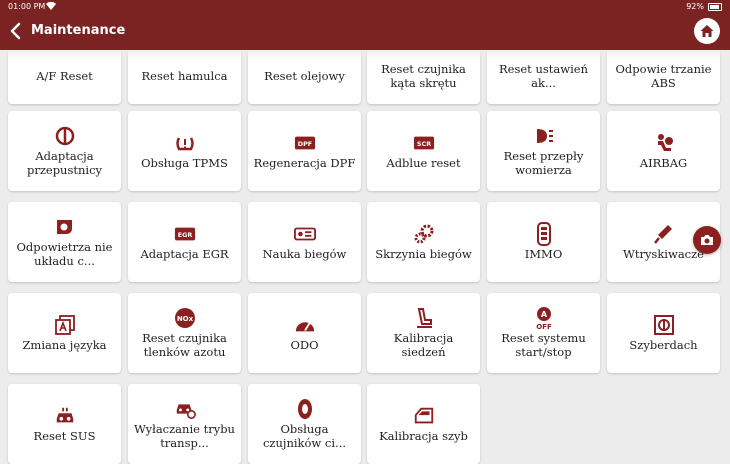 The width and height of the screenshot is (730, 464). I want to click on tile-headlight: Reset przepły womierza, so click(543, 151).